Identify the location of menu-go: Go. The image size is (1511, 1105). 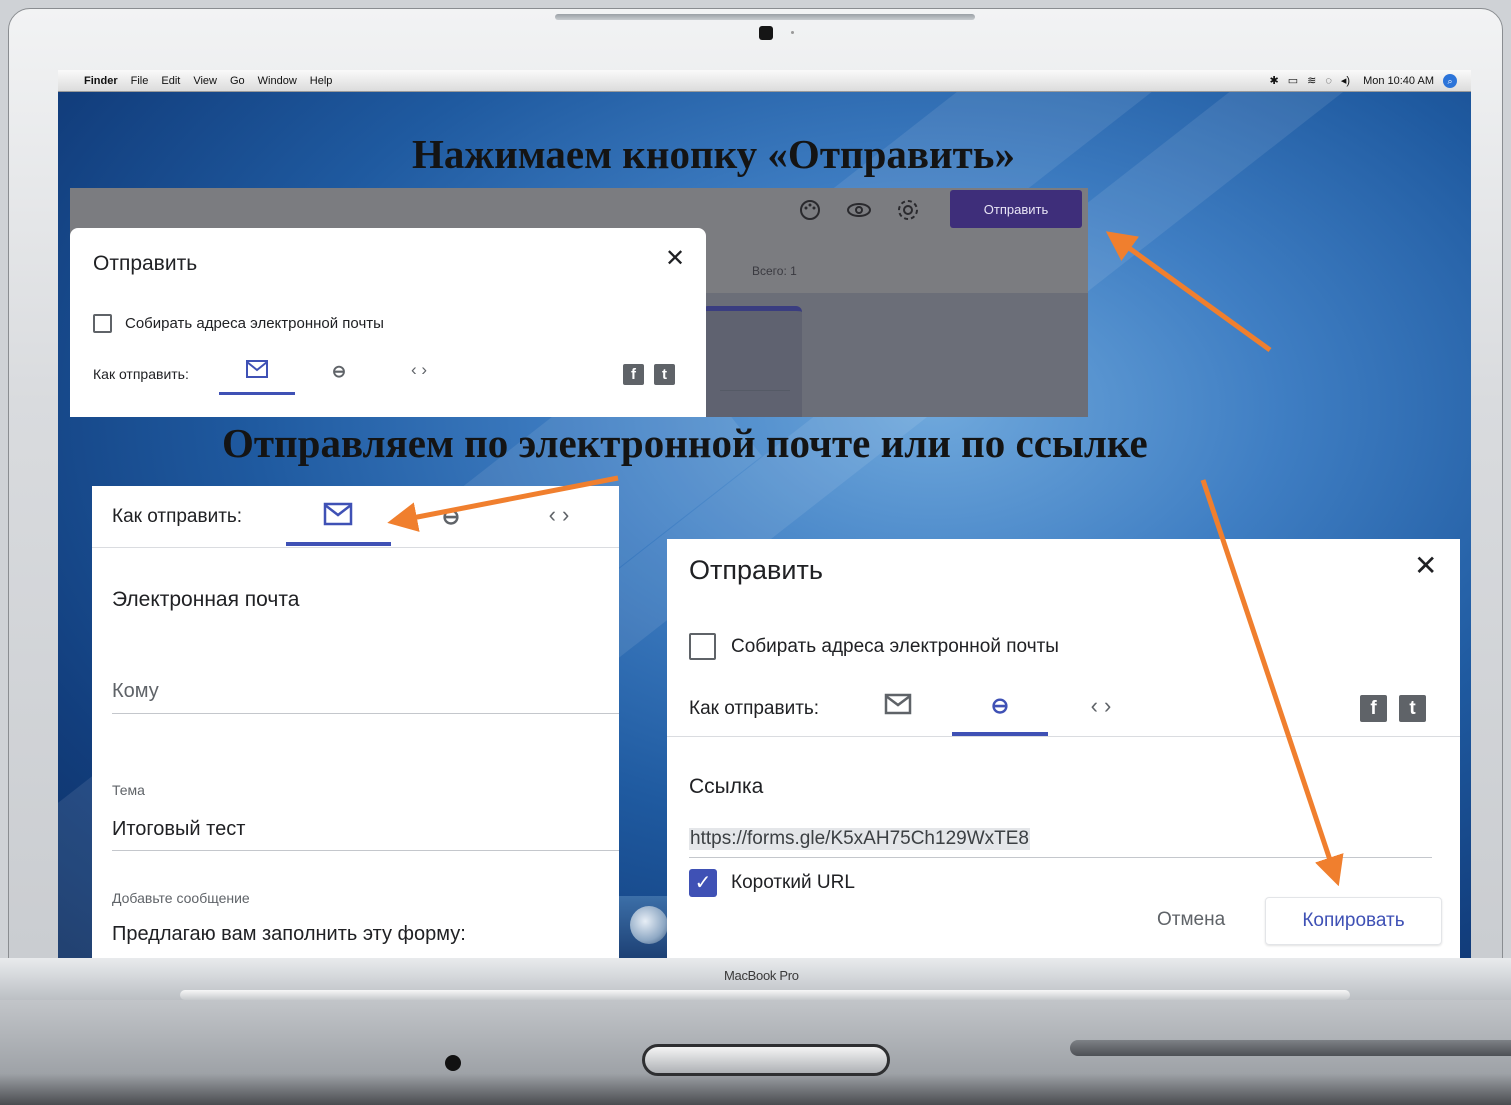
(237, 81).